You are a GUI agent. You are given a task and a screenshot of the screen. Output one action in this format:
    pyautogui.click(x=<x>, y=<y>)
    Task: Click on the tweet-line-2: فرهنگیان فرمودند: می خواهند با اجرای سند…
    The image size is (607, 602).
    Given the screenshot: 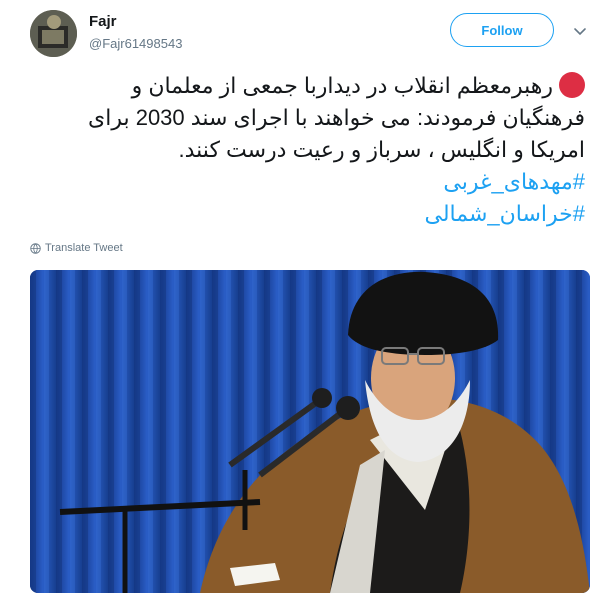 What is the action you would take?
    pyautogui.click(x=336, y=117)
    